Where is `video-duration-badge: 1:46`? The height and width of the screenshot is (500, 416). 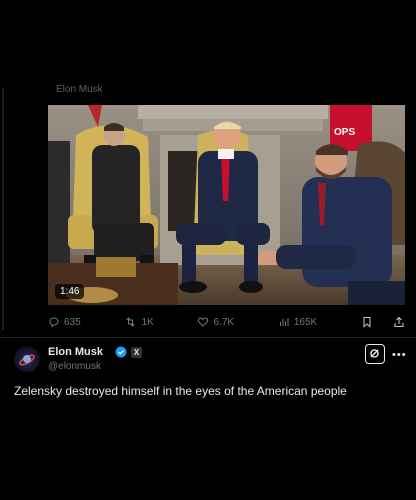 video-duration-badge: 1:46 is located at coordinates (70, 291).